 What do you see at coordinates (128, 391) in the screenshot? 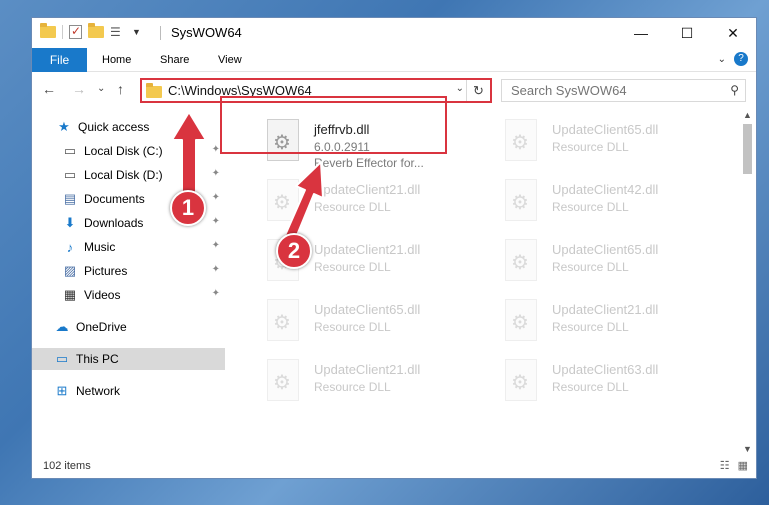
I see `sidebar-item-network: ⊞ Network` at bounding box center [128, 391].